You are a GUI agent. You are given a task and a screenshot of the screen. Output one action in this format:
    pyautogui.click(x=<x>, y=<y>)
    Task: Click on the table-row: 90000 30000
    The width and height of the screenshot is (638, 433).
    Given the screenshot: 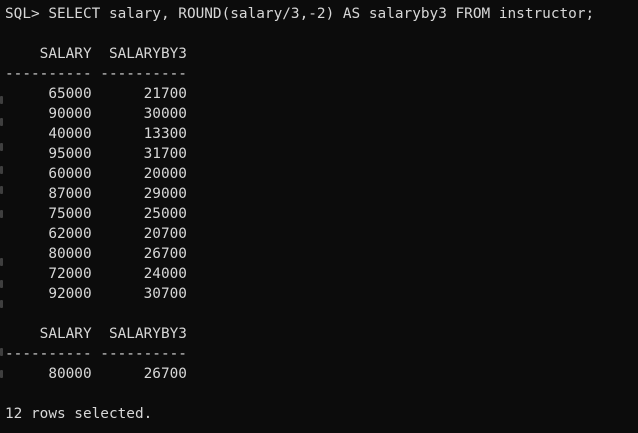 What is the action you would take?
    pyautogui.click(x=96, y=114)
    